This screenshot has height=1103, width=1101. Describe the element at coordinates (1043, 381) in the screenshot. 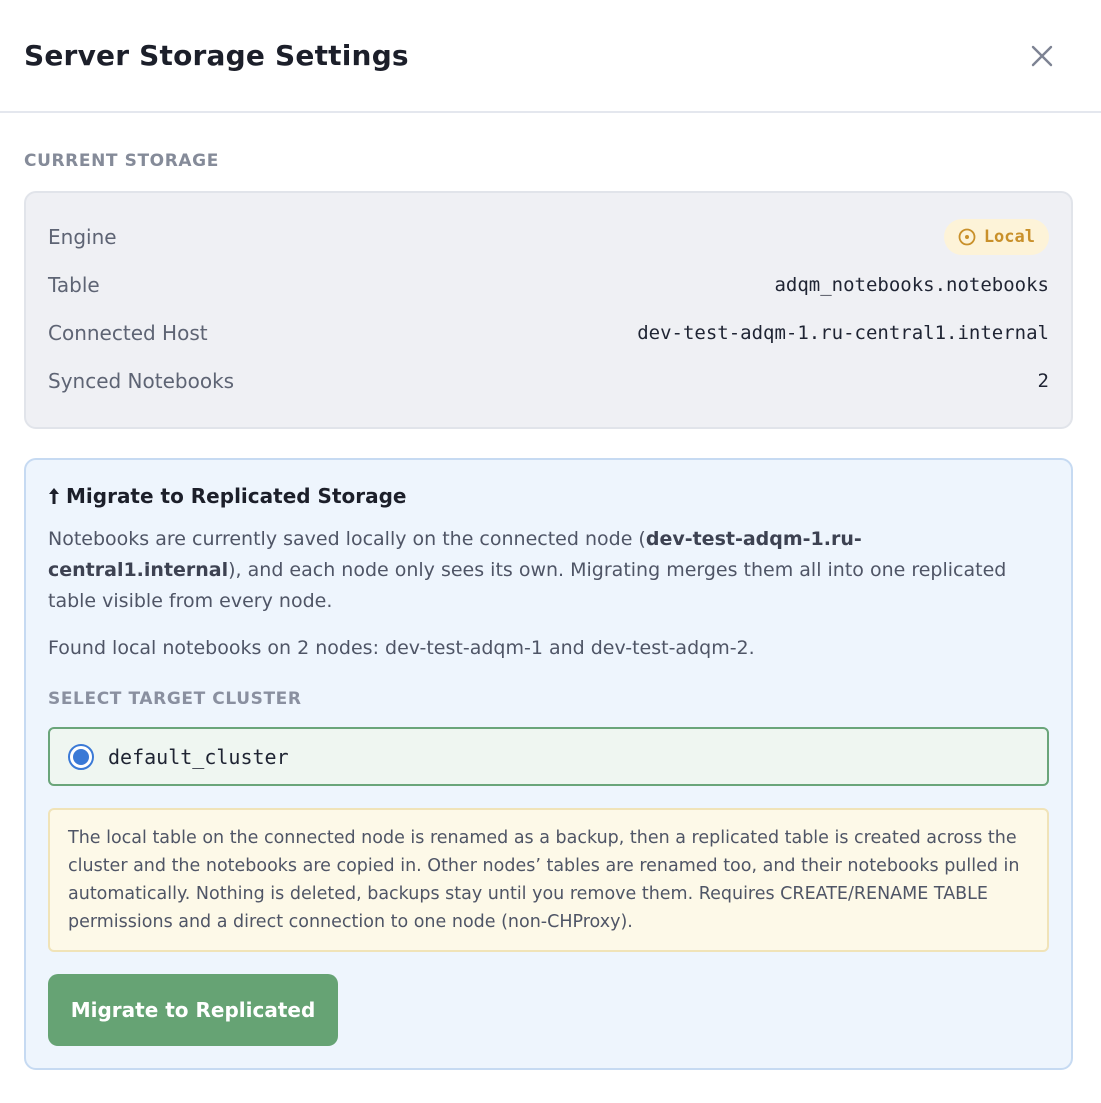

I see `synced-notebooks-value: 2` at that location.